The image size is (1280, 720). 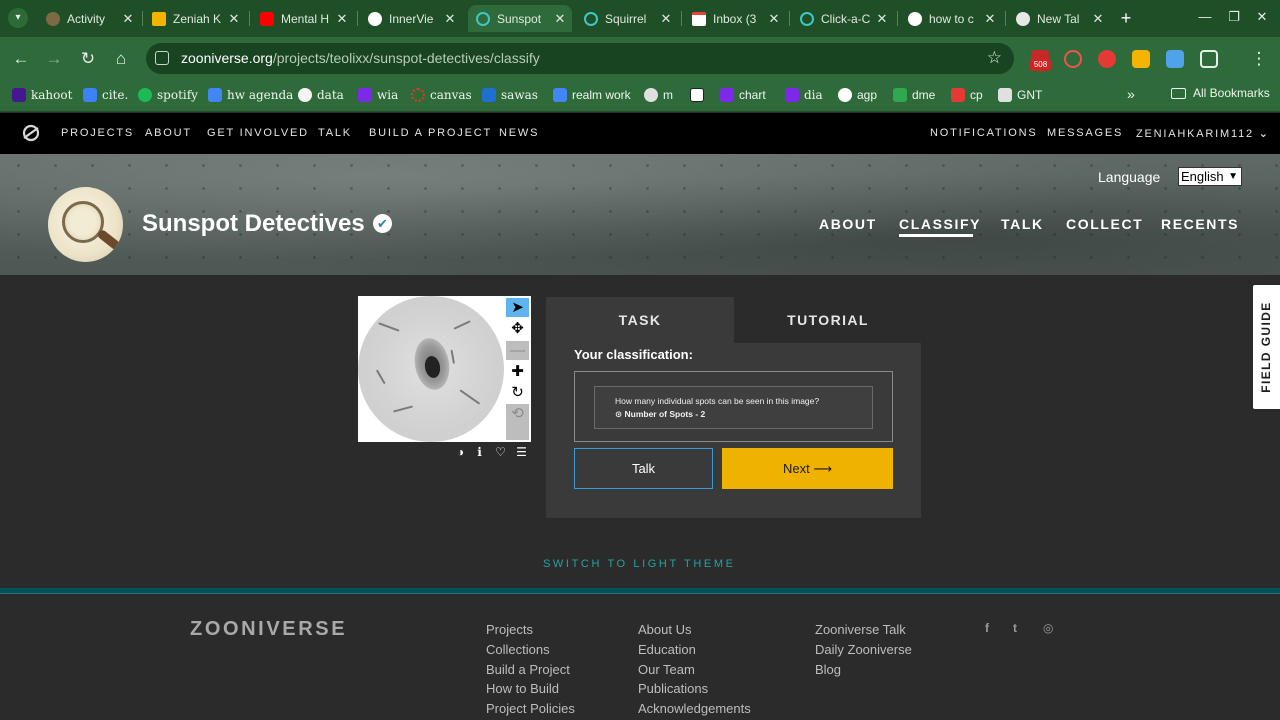 I want to click on bookmark-item: cite., so click(x=105, y=95).